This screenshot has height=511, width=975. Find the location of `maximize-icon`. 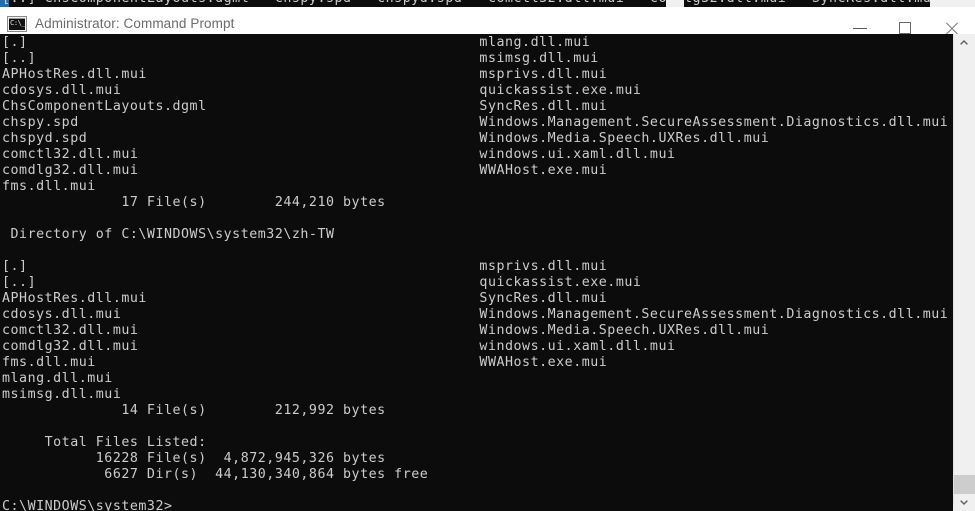

maximize-icon is located at coordinates (905, 28).